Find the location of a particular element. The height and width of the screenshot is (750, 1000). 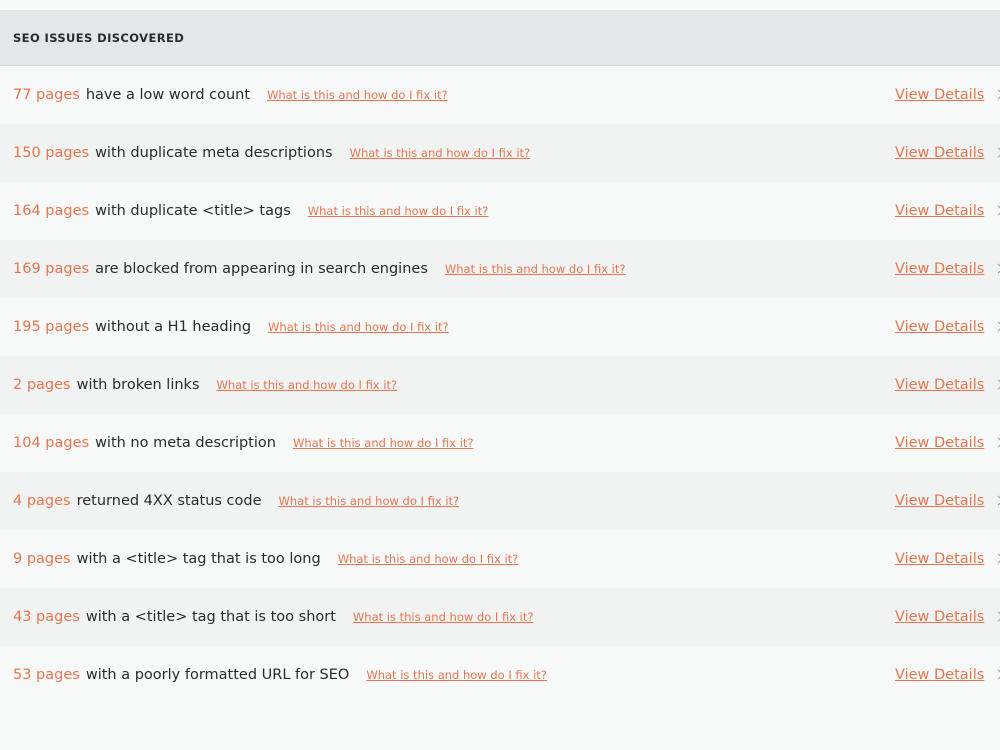

issue-count-link: 53 pages is located at coordinates (46, 675).